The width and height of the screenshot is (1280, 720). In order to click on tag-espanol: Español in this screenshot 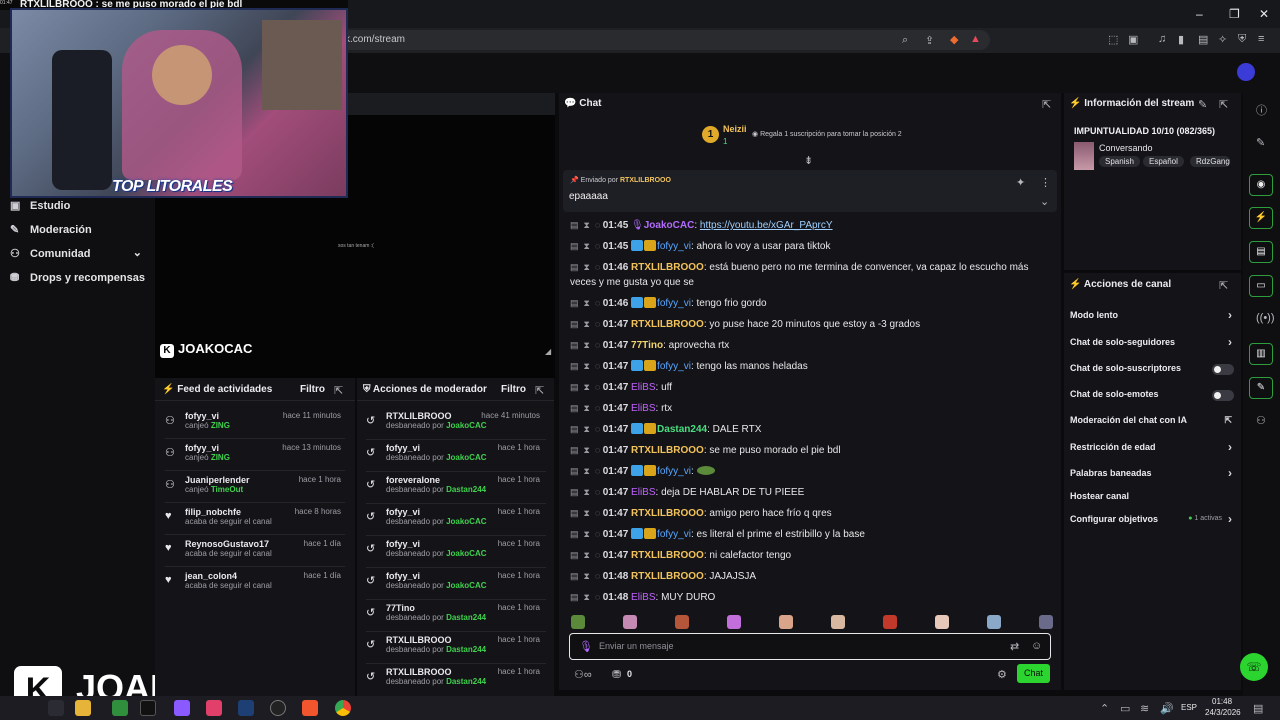, I will do `click(1163, 161)`.